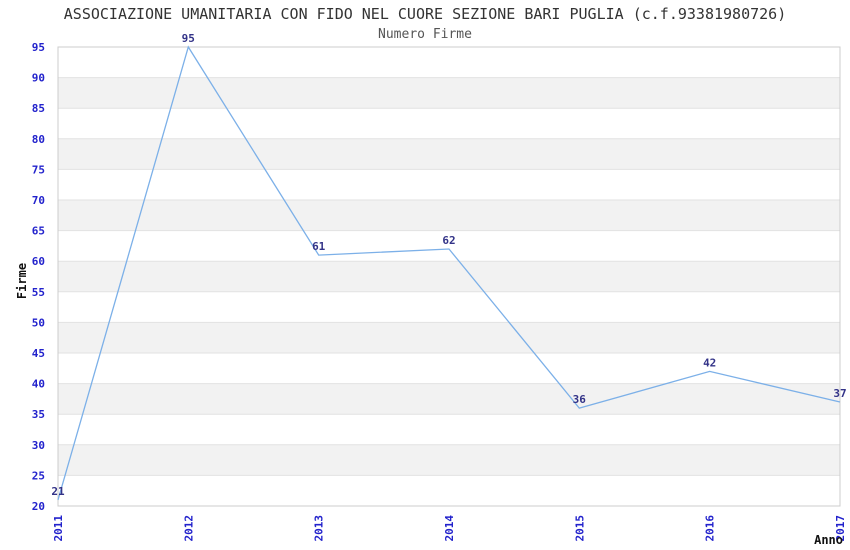 Image resolution: width=850 pixels, height=550 pixels. What do you see at coordinates (38, 353) in the screenshot?
I see `y-tick-label: 45` at bounding box center [38, 353].